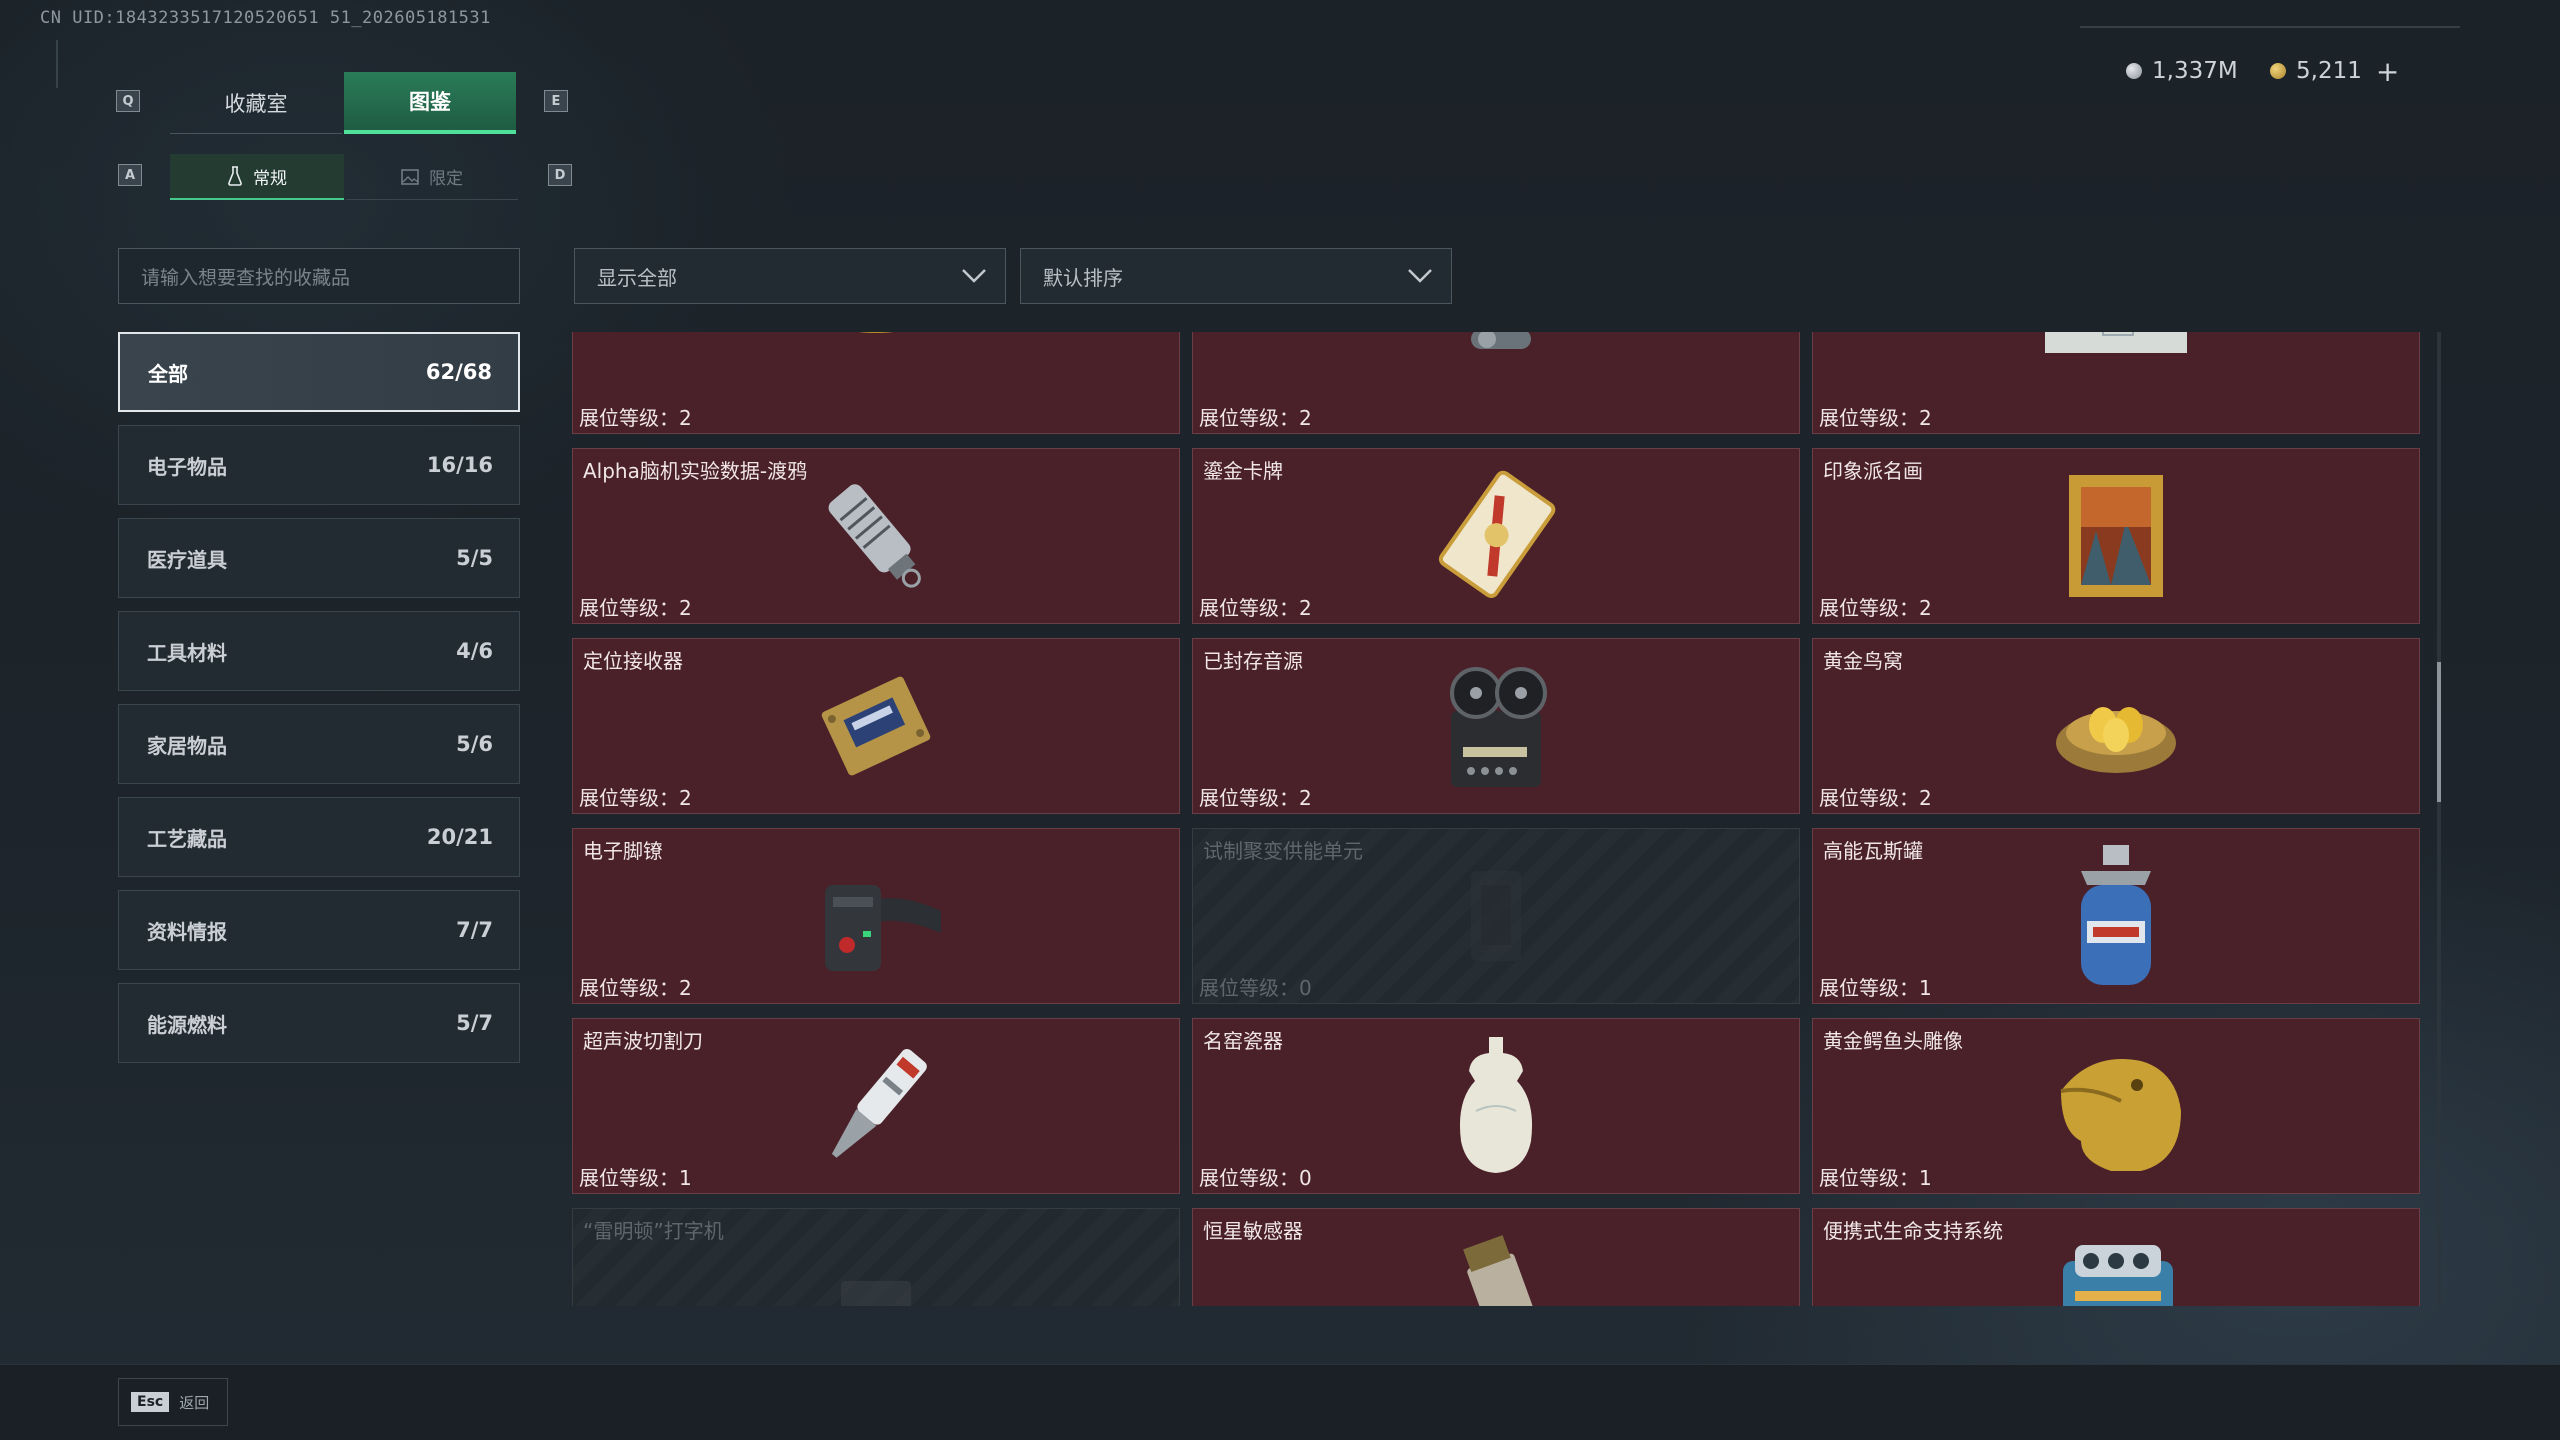 The height and width of the screenshot is (1440, 2560). I want to click on key-hint-prev-subtab: A, so click(130, 175).